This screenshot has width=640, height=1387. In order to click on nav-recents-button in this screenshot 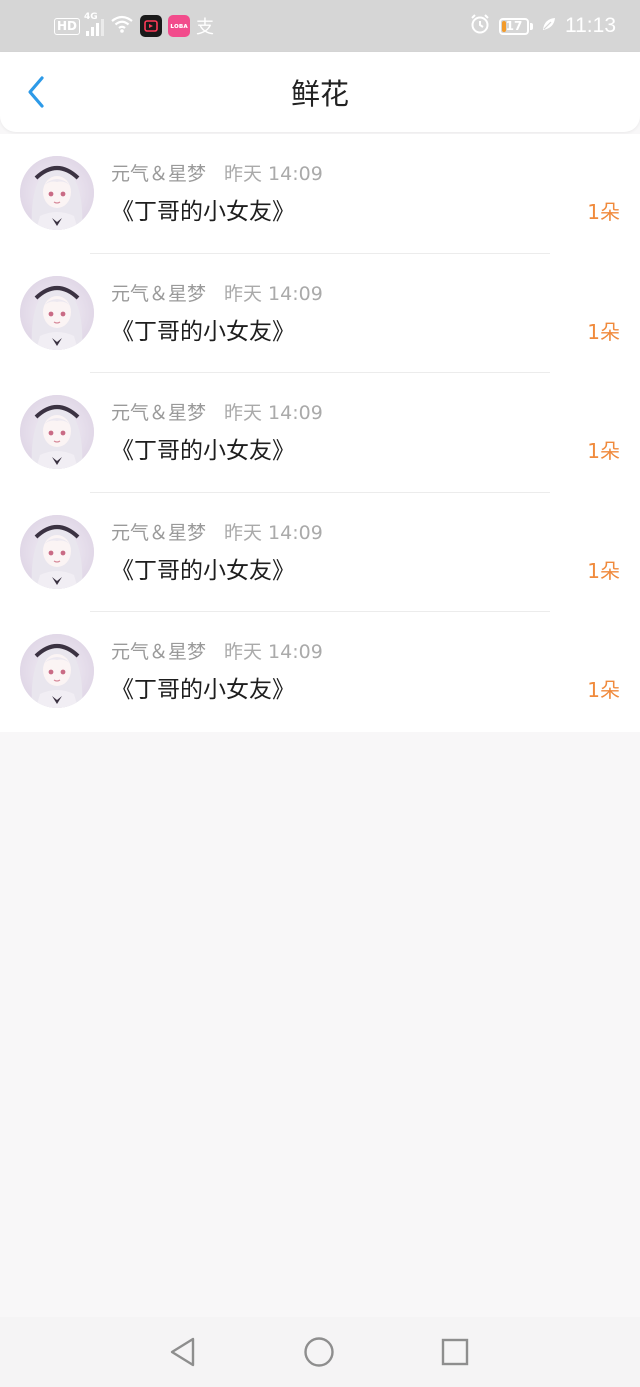, I will do `click(455, 1352)`.